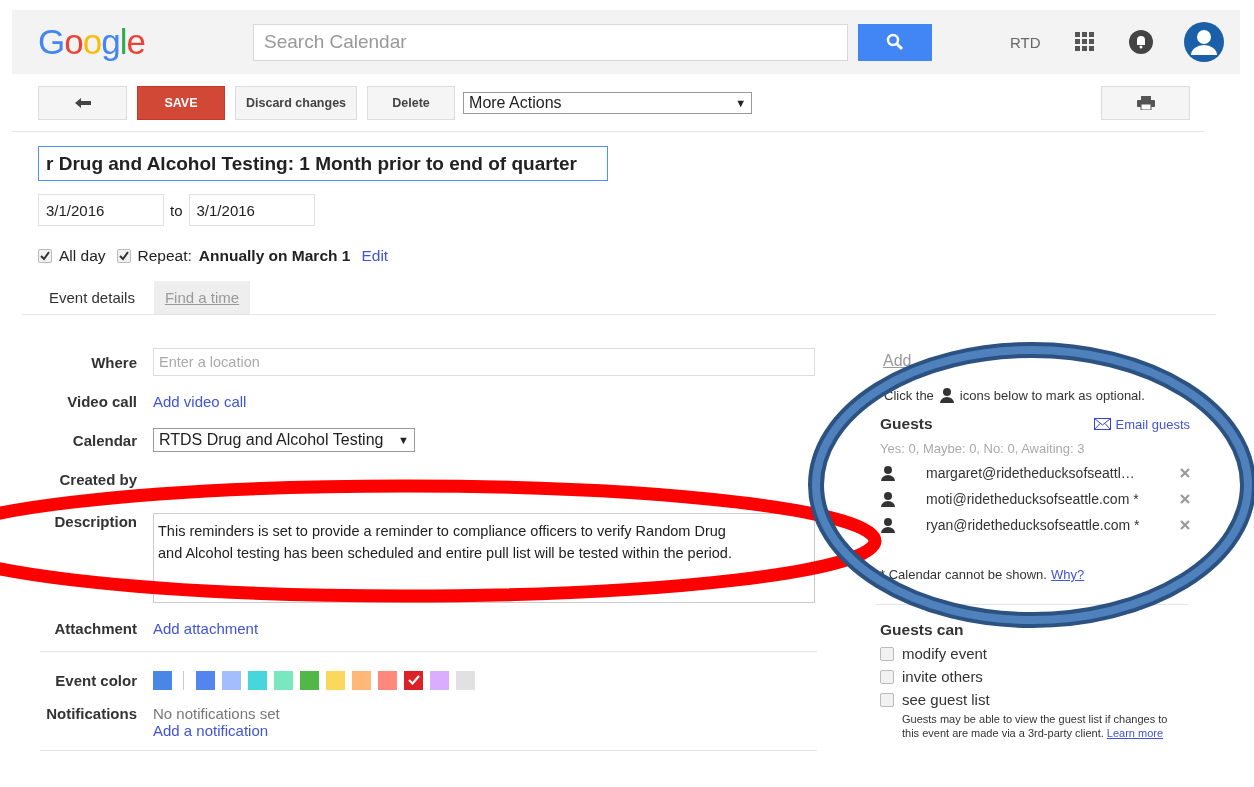  Describe the element at coordinates (1033, 525) in the screenshot. I see `guest-email: ryan@ridetheducksofseattle.com *` at that location.